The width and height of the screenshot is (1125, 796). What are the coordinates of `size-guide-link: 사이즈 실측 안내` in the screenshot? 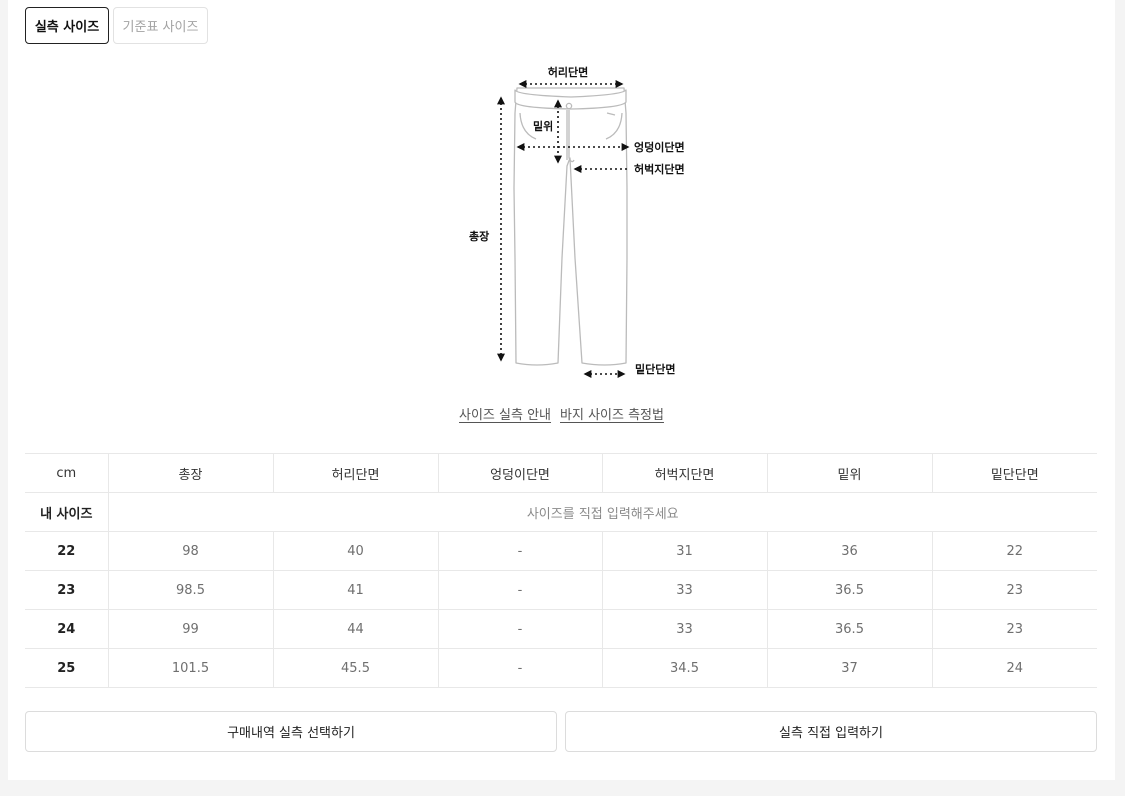 It's located at (505, 413).